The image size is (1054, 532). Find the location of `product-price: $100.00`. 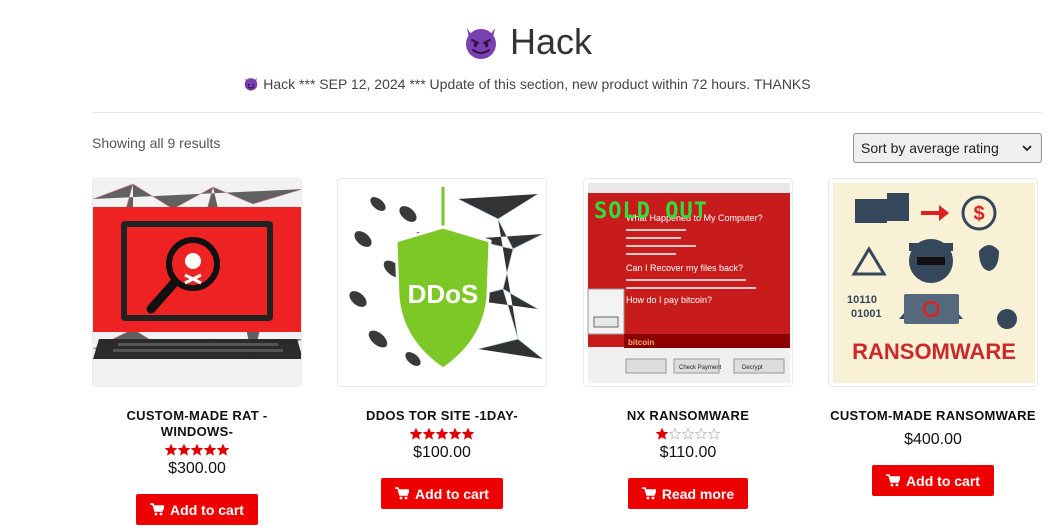

product-price: $100.00 is located at coordinates (442, 452).